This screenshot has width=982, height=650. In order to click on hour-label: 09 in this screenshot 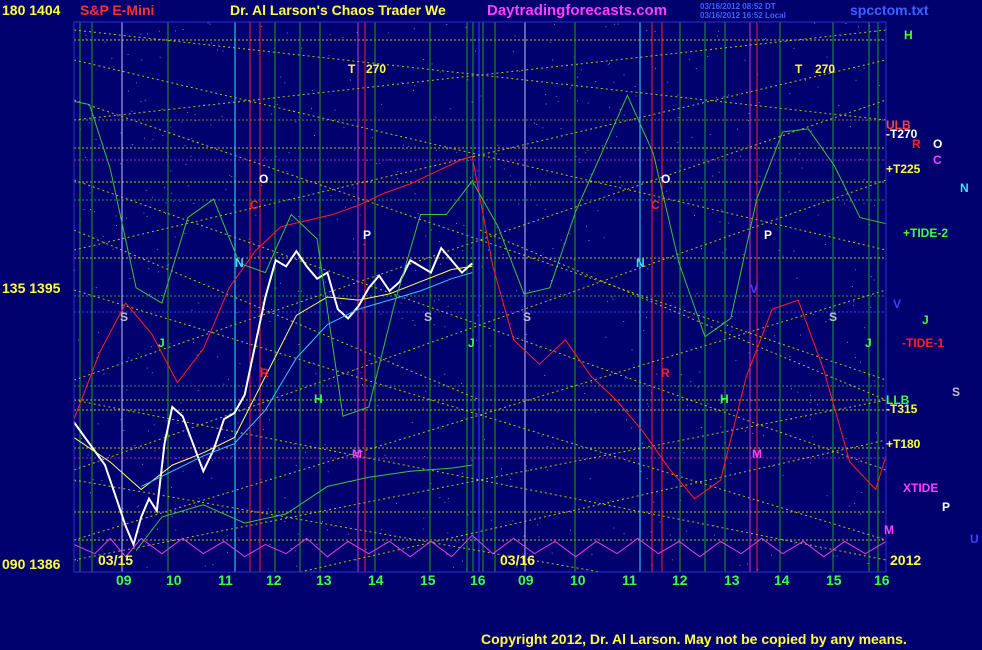, I will do `click(124, 580)`.